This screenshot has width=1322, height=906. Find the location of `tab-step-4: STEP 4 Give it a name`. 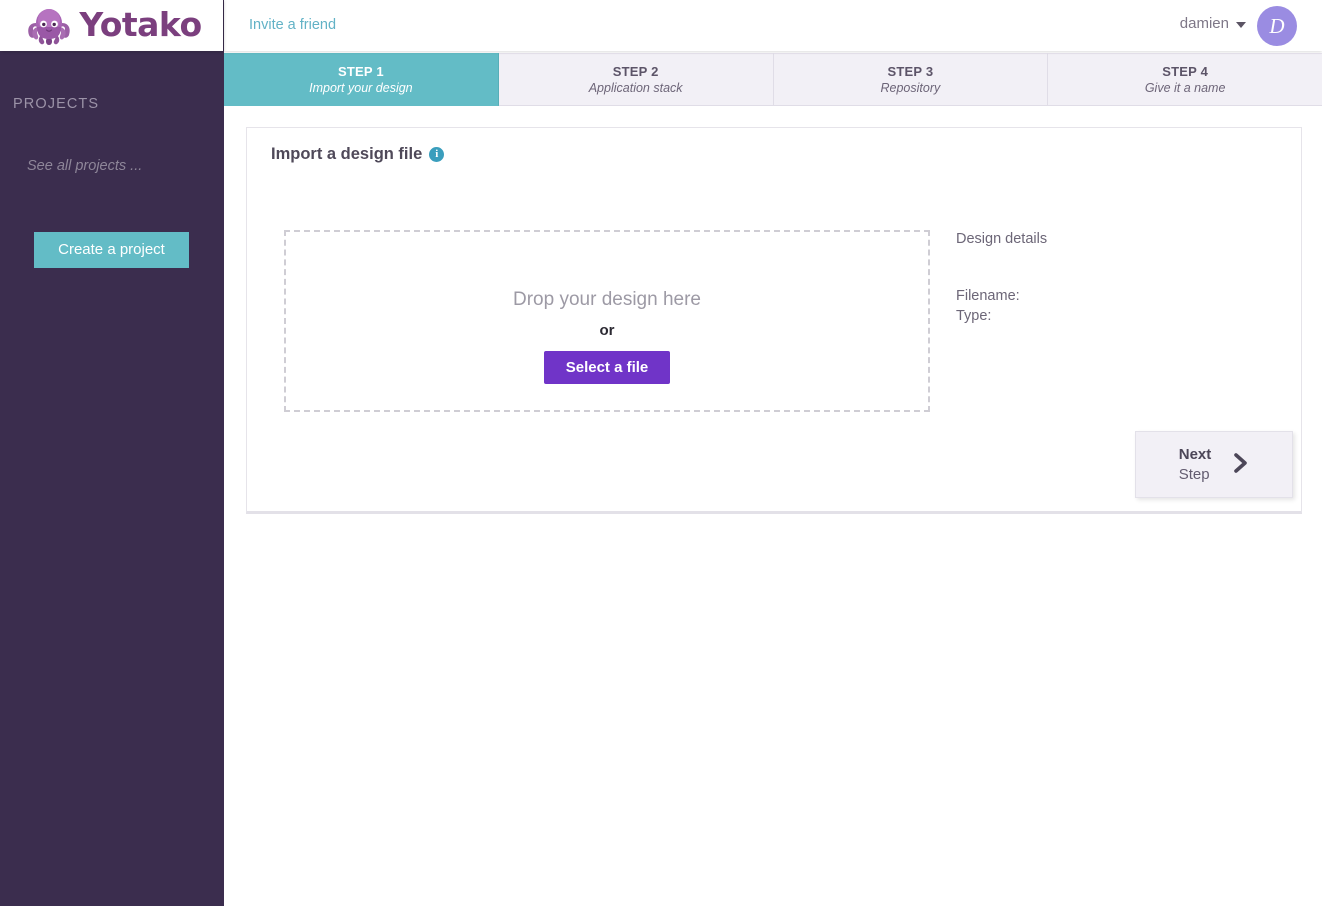

tab-step-4: STEP 4 Give it a name is located at coordinates (1185, 79).